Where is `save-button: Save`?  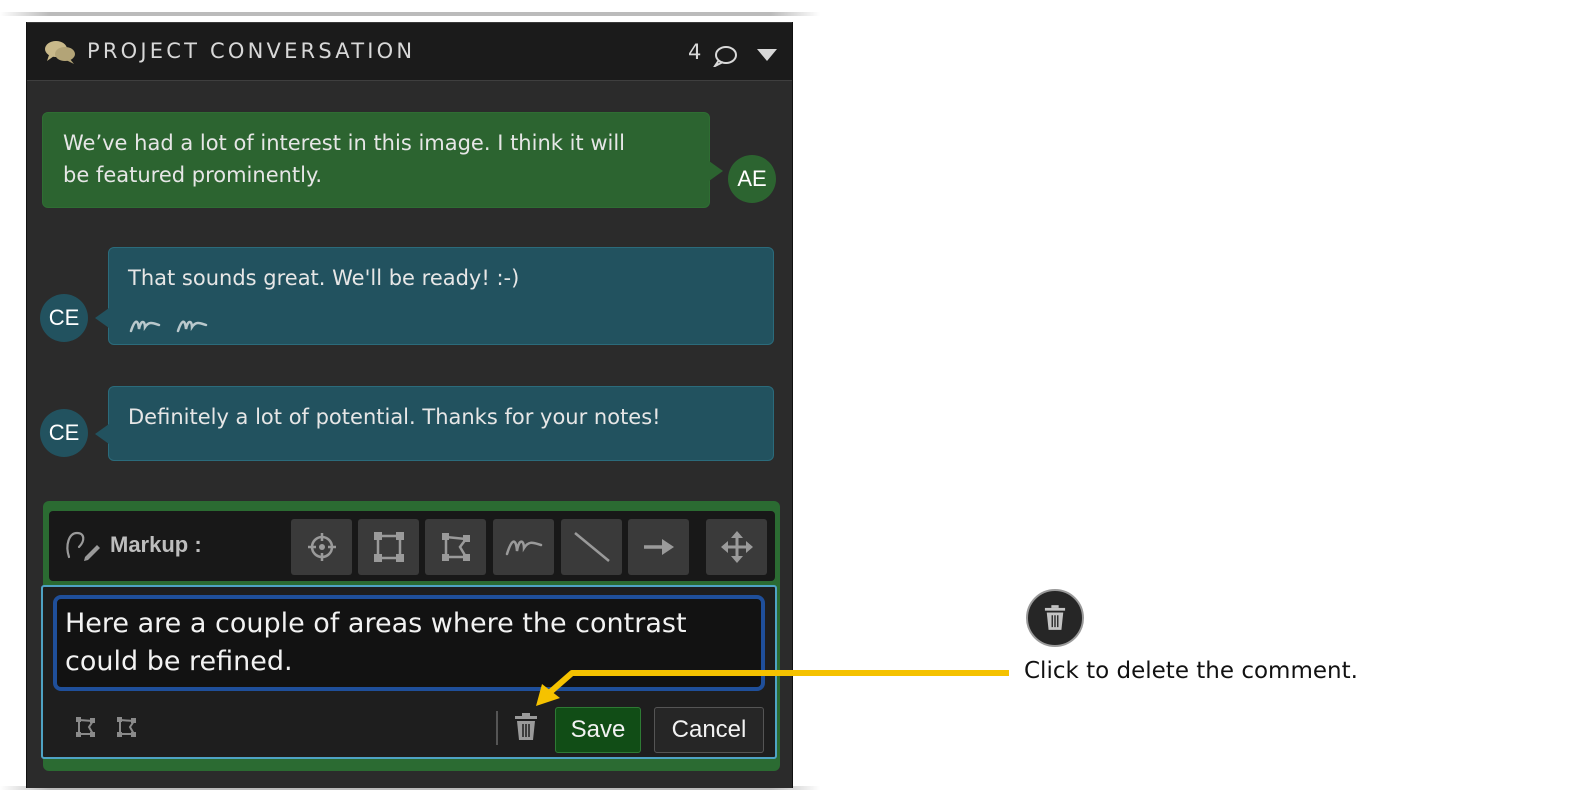 save-button: Save is located at coordinates (598, 730).